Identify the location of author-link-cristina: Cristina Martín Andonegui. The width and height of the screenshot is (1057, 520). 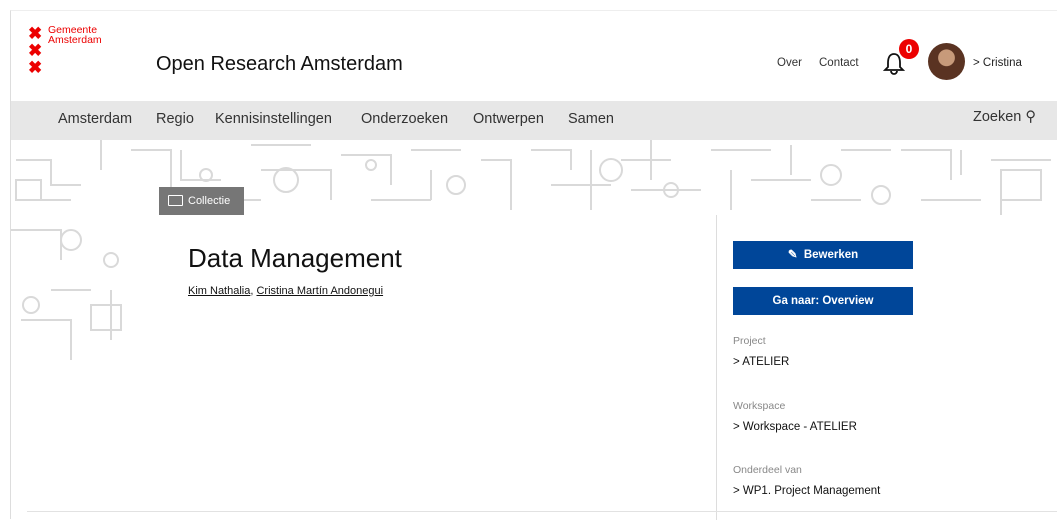
(319, 291).